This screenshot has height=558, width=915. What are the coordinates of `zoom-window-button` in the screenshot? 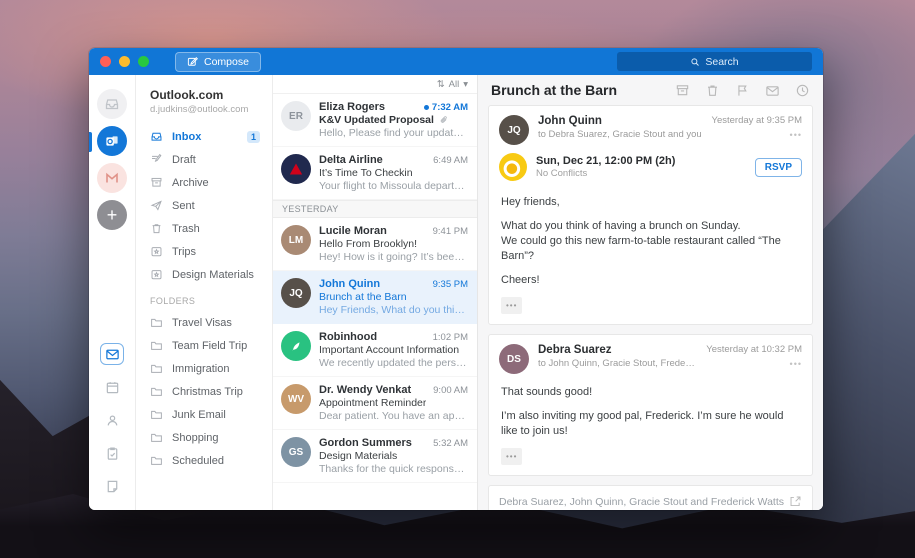 It's located at (143, 61).